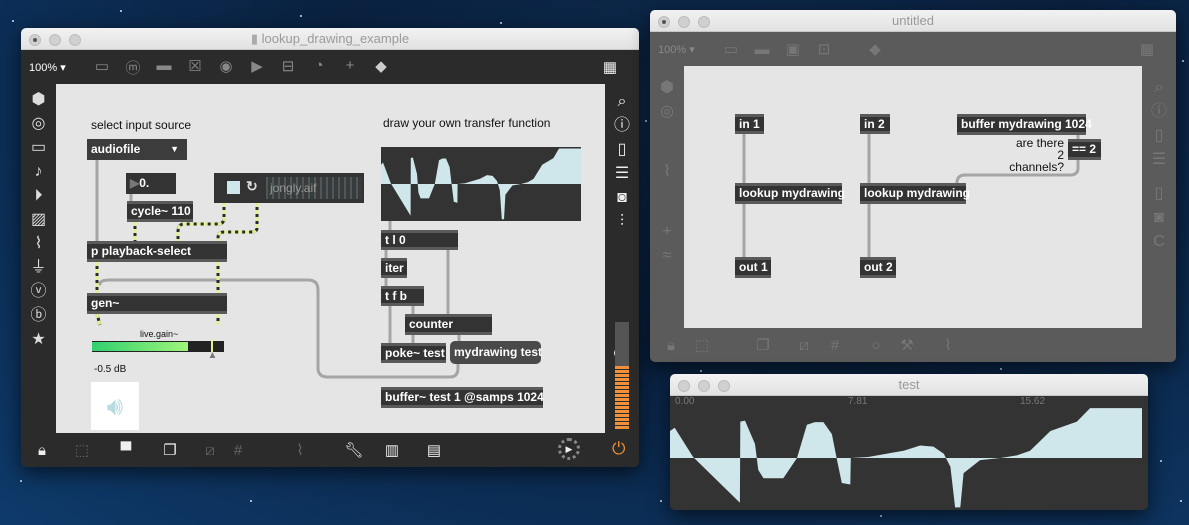 This screenshot has height=525, width=1189. Describe the element at coordinates (137, 149) in the screenshot. I see `audio-source-menu: audiofile ▼` at that location.